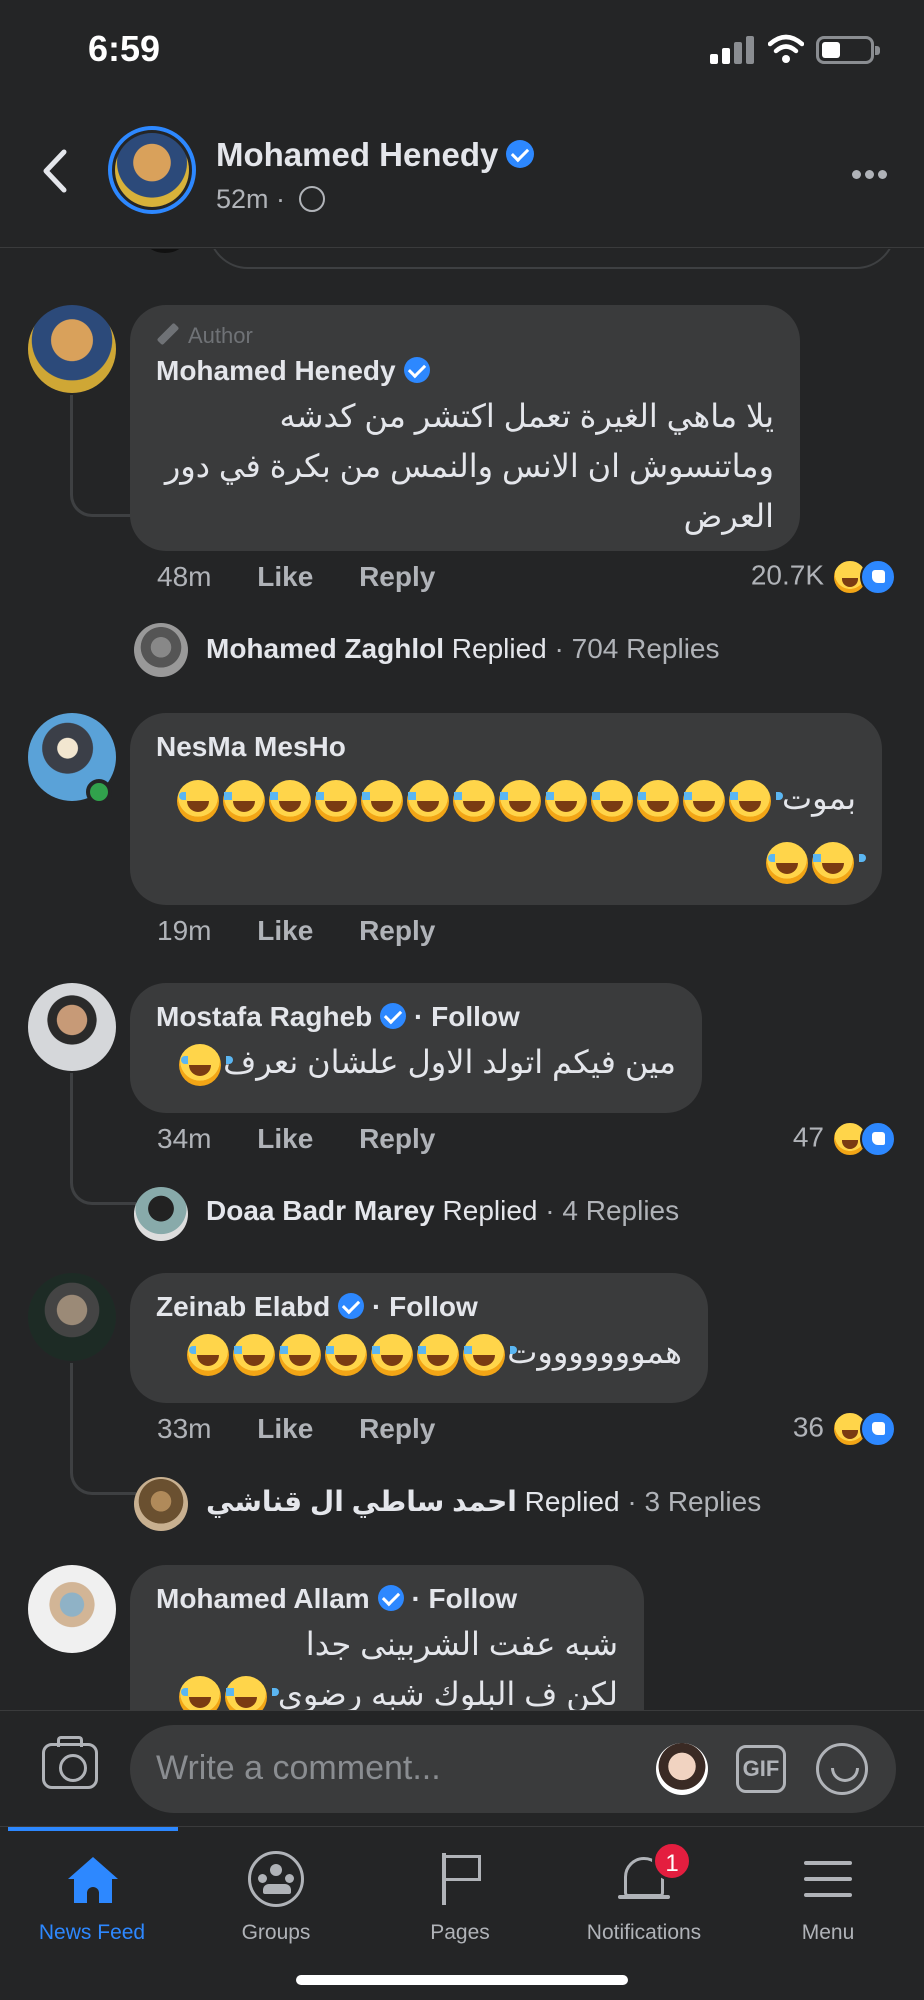 This screenshot has width=924, height=2000. Describe the element at coordinates (823, 577) in the screenshot. I see `reaction-count: 20.7K` at that location.